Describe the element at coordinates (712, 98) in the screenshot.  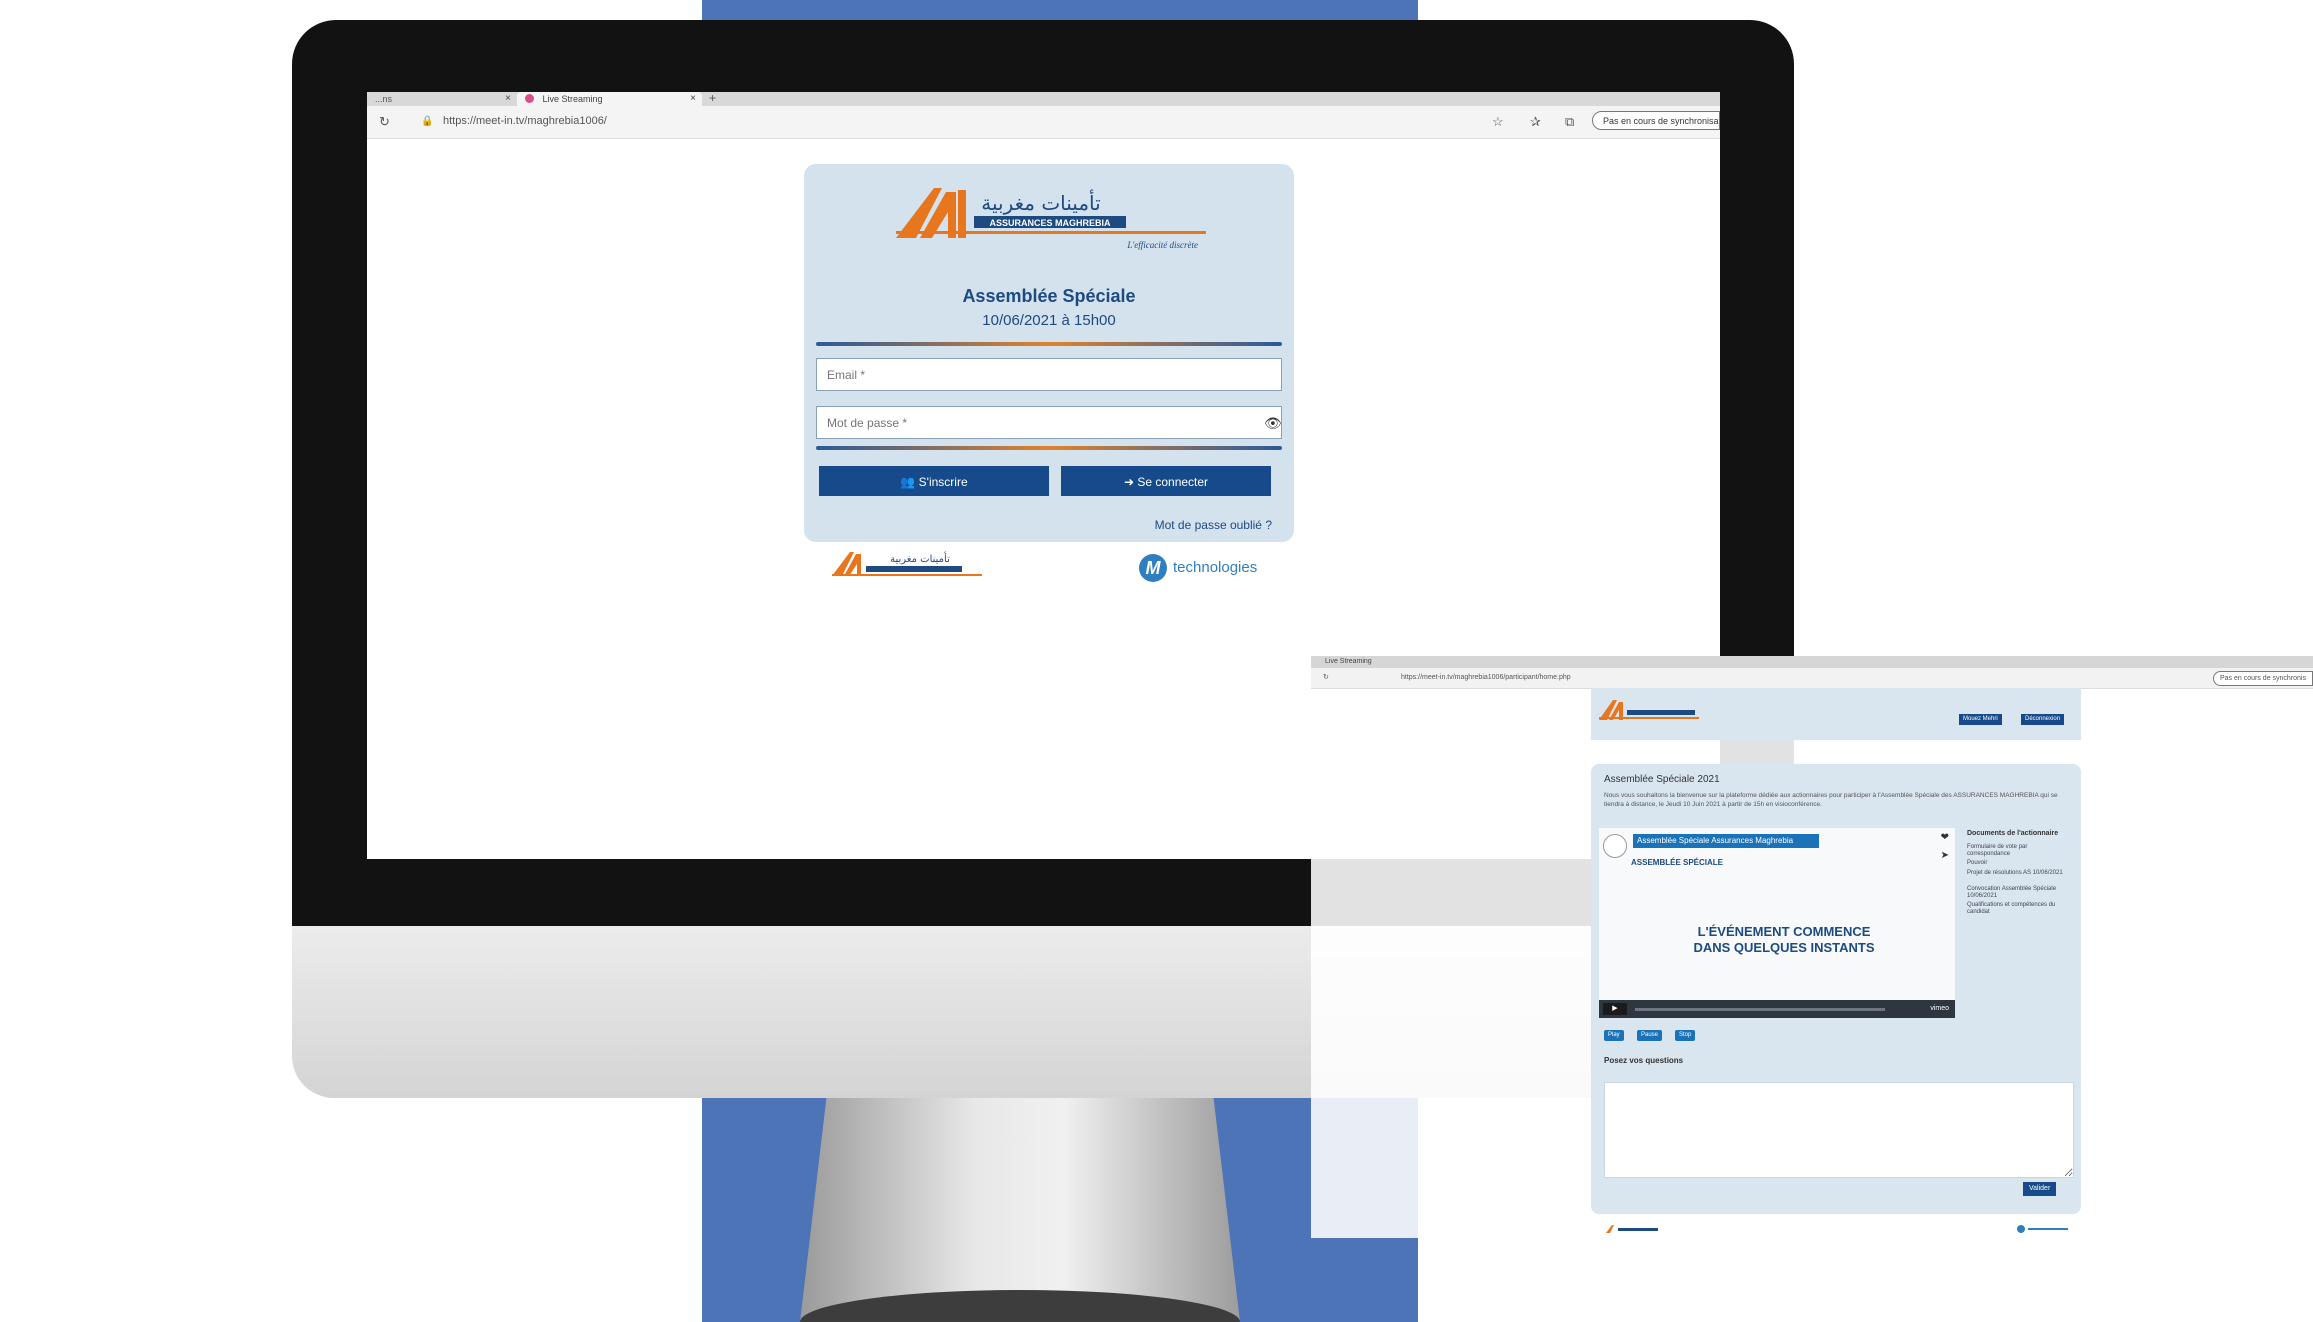
I see `new-tab-icon: +` at that location.